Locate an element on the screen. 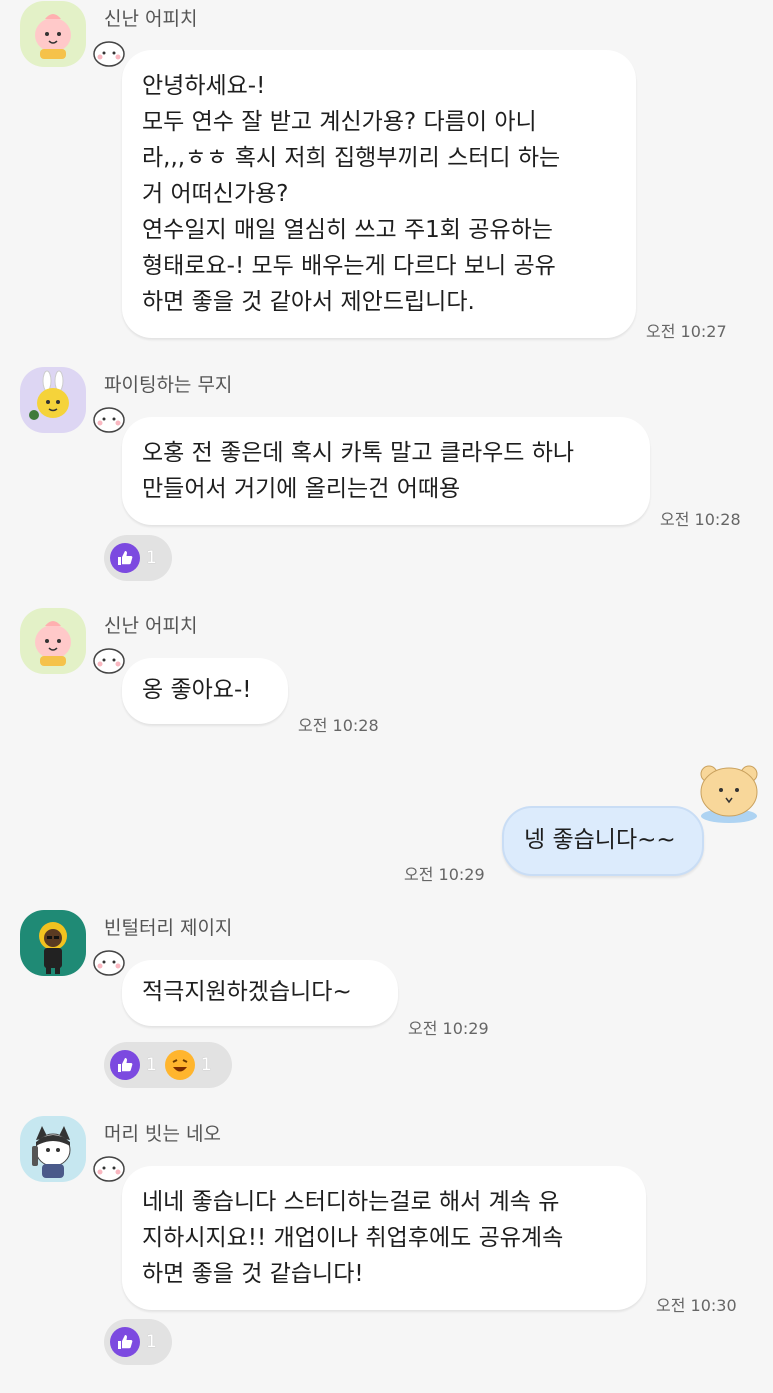 This screenshot has height=1393, width=773. message-time: 오전 10:27 is located at coordinates (686, 331).